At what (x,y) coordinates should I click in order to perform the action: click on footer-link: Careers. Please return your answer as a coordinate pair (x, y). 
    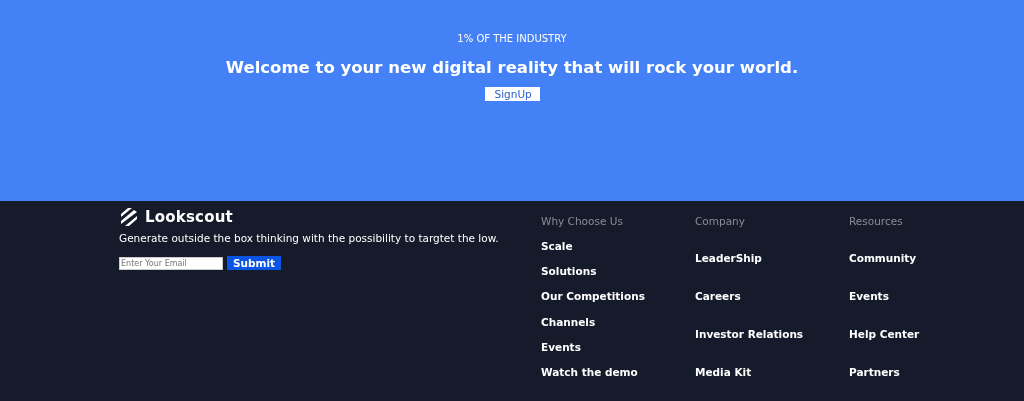
    Looking at the image, I should click on (718, 296).